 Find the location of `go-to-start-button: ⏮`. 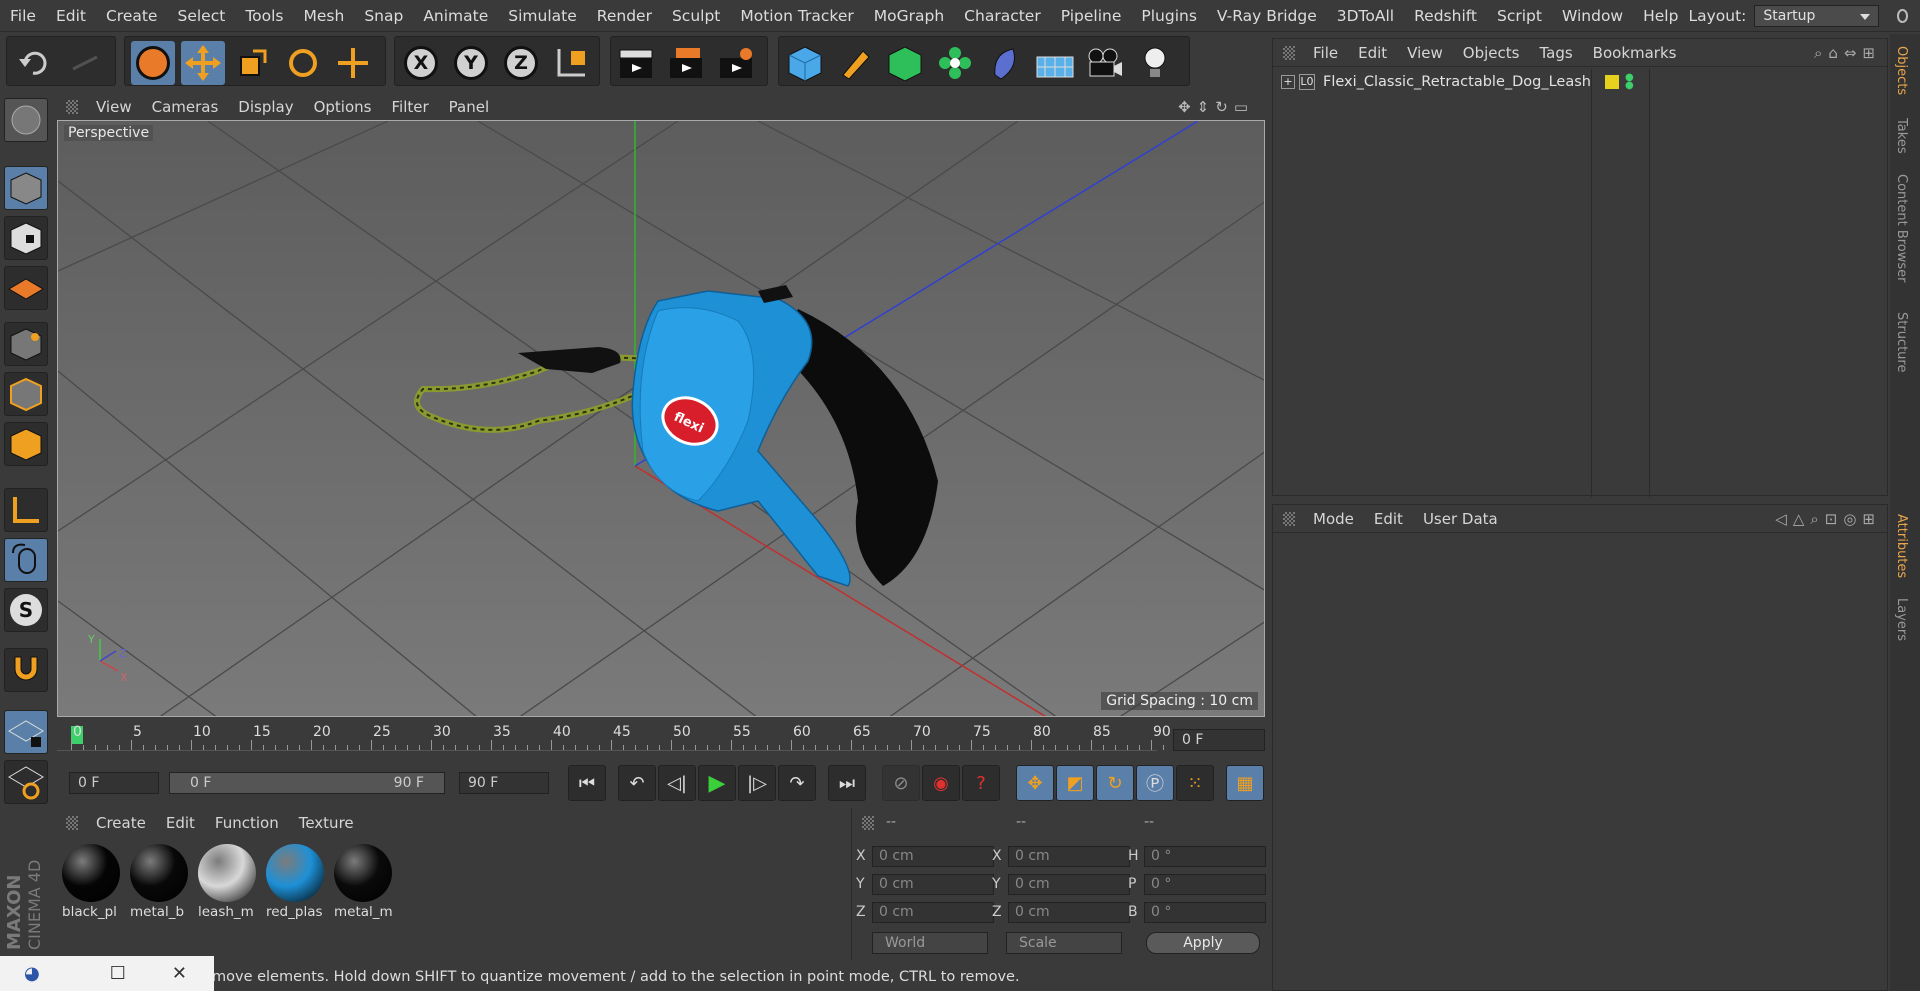

go-to-start-button: ⏮ is located at coordinates (587, 783).